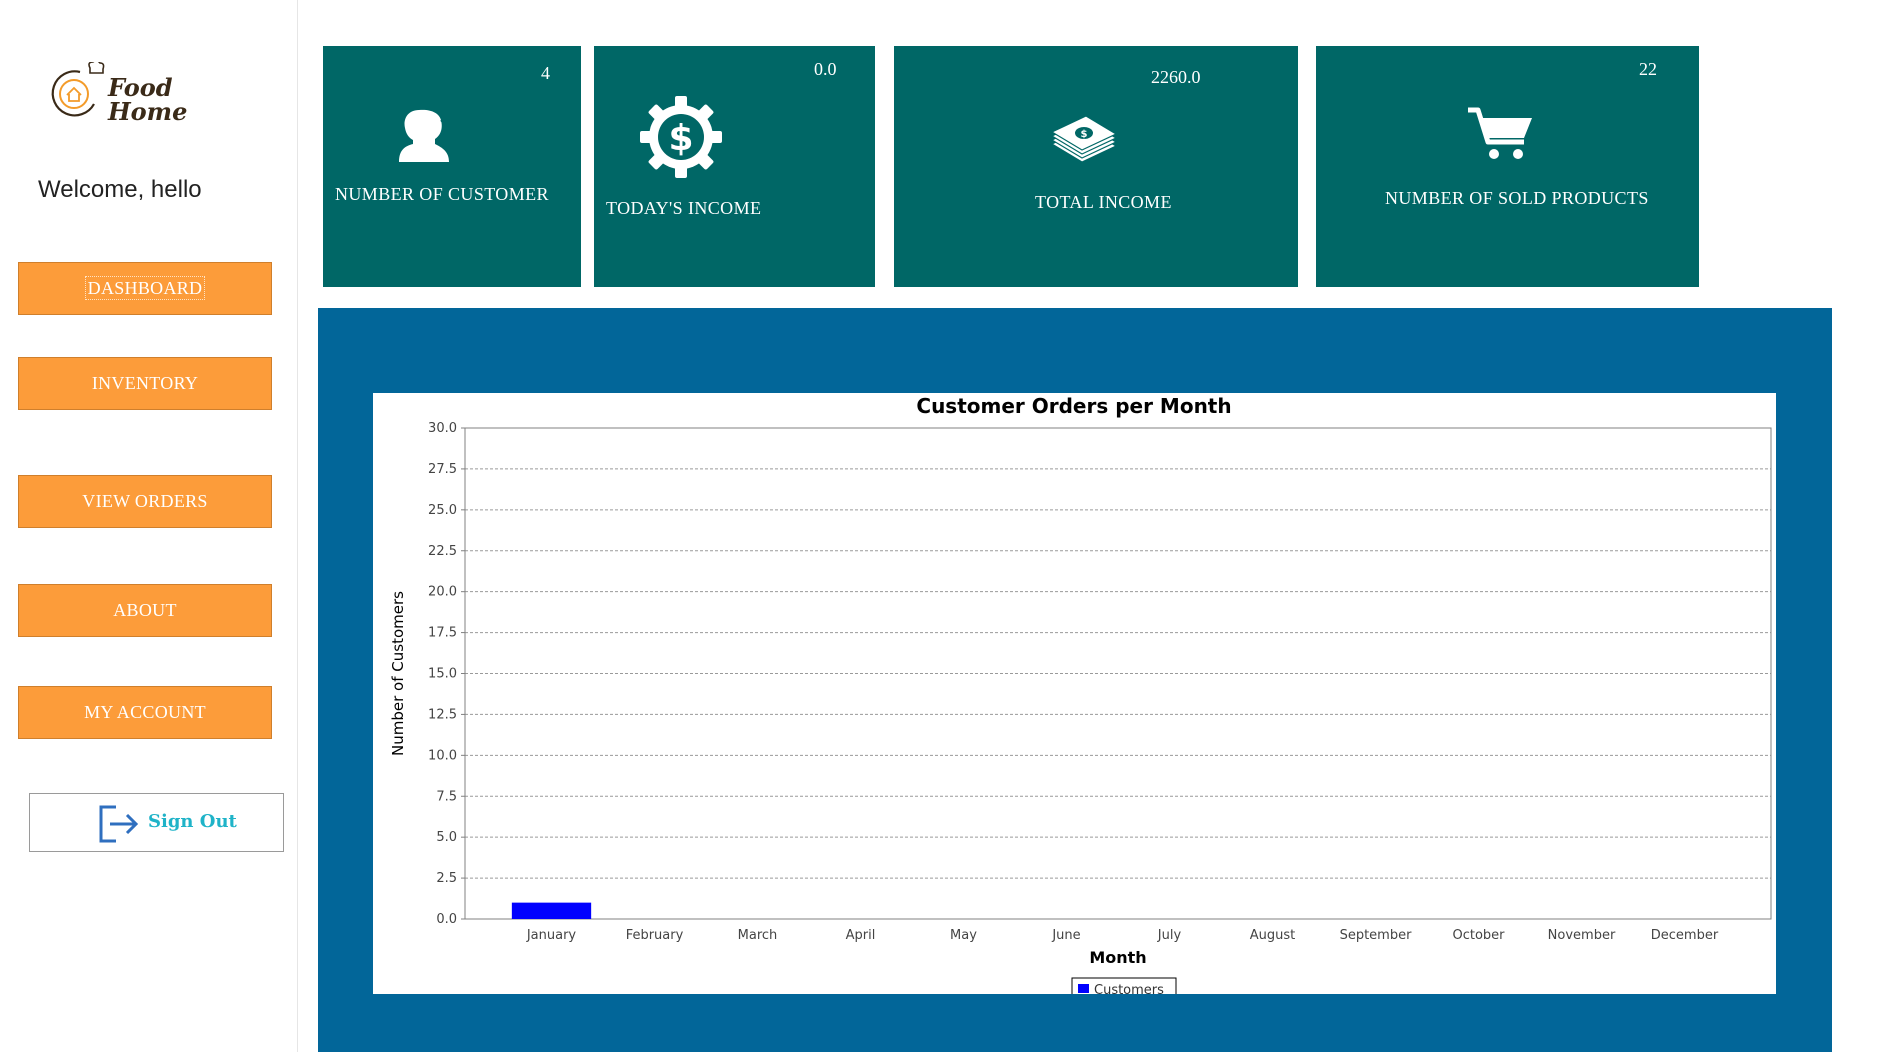 The image size is (1892, 1052). Describe the element at coordinates (145, 501) in the screenshot. I see `view-orders-button: VIEW ORDERS` at that location.